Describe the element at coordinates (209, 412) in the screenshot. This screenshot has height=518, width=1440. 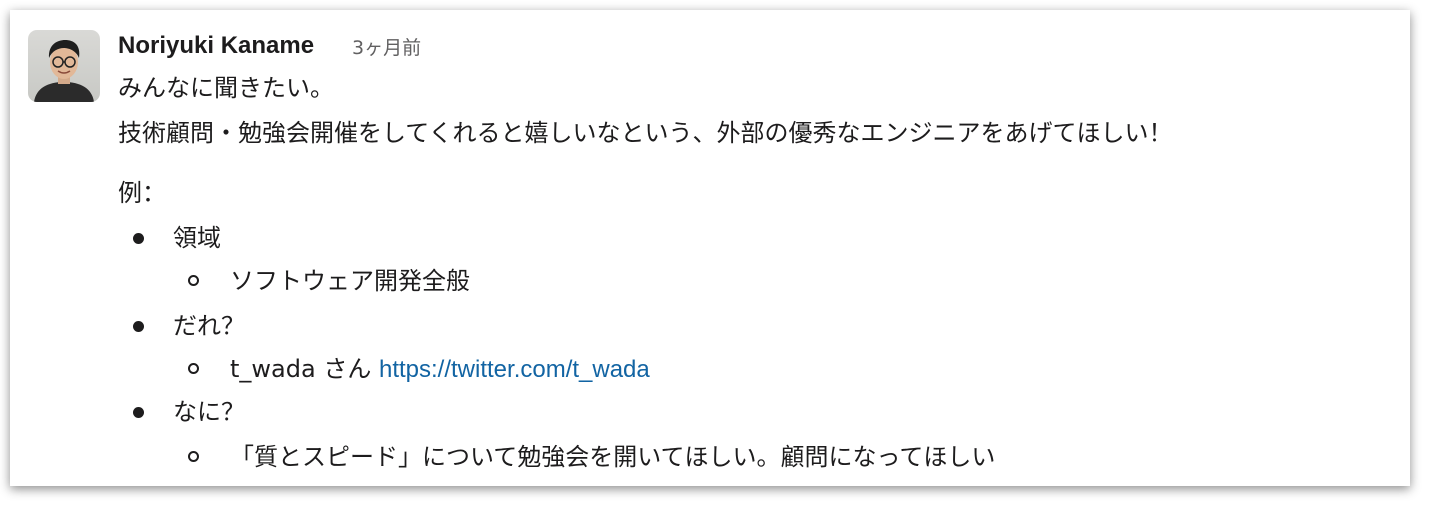
I see `list-item-label: なに？` at that location.